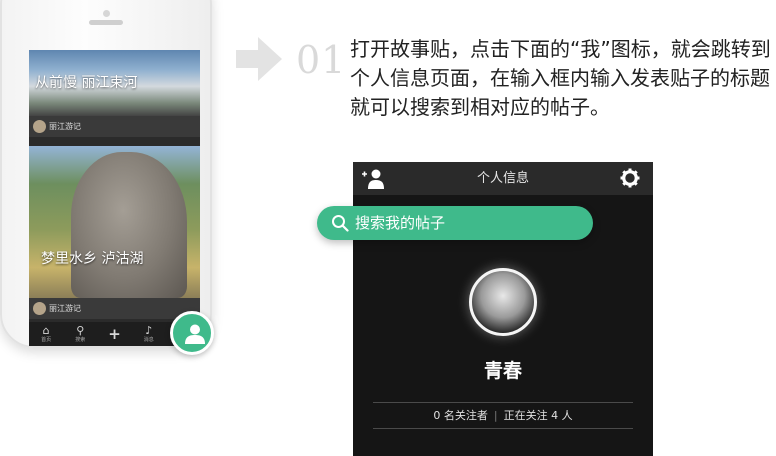 Image resolution: width=776 pixels, height=456 pixels. I want to click on profile-header: 个人信息, so click(503, 178).